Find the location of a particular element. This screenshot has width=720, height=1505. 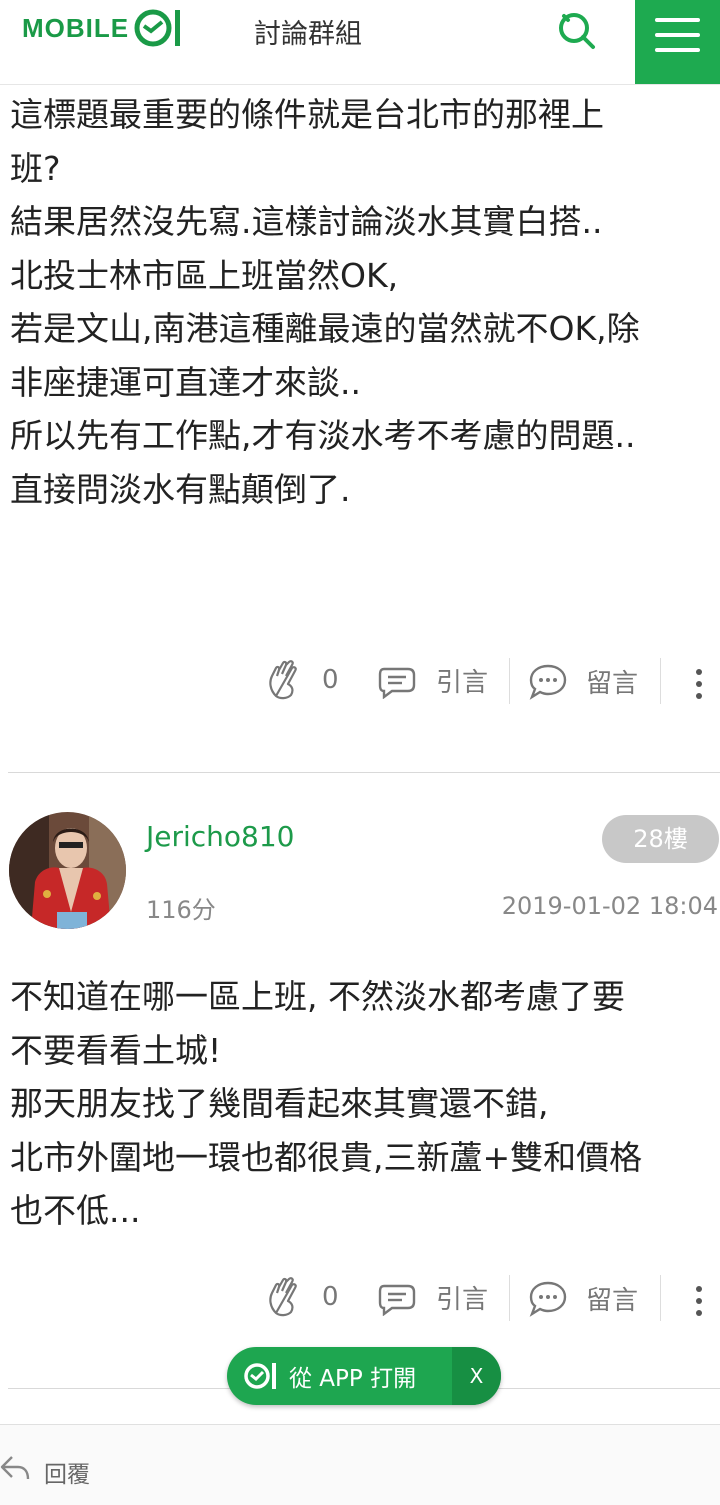

top-header: MOBILE 討論群組 is located at coordinates (360, 42).